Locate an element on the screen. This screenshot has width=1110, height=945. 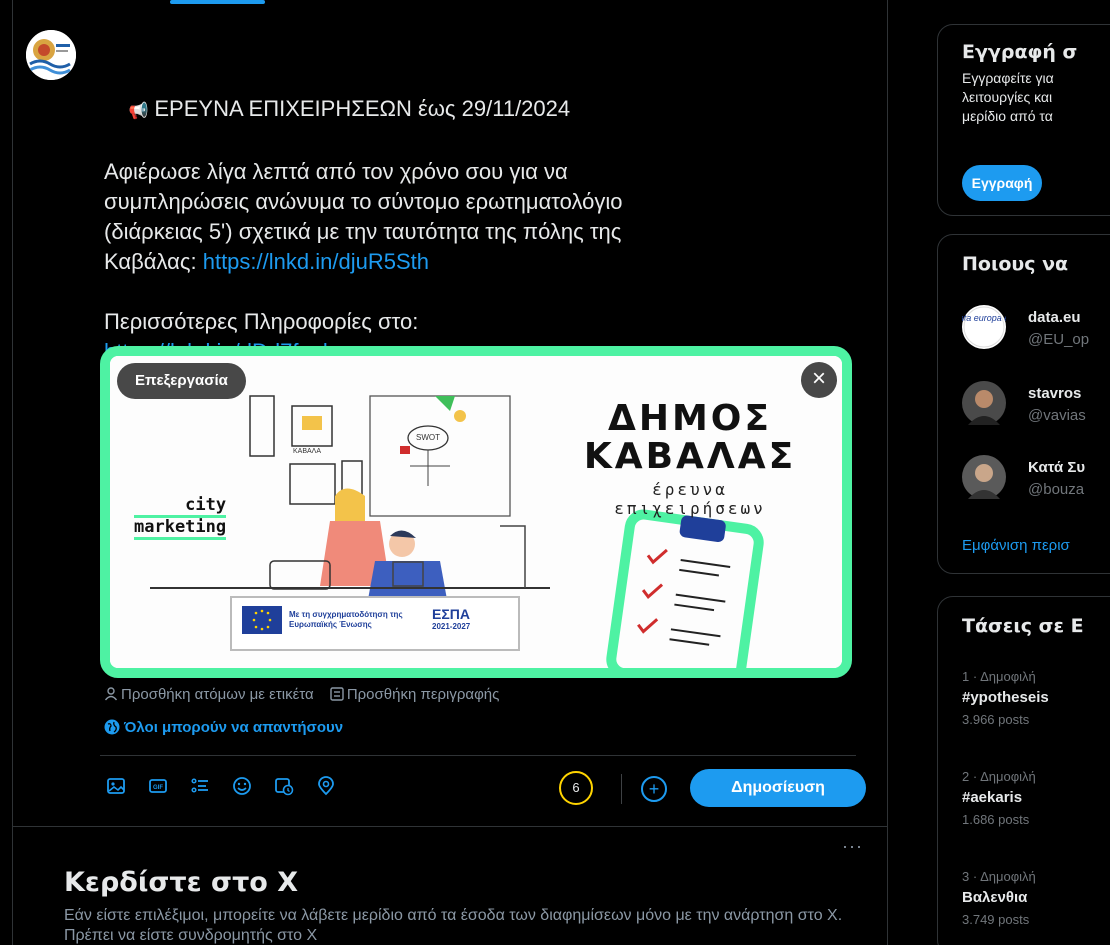
swot-label: SWOT is located at coordinates (428, 437).